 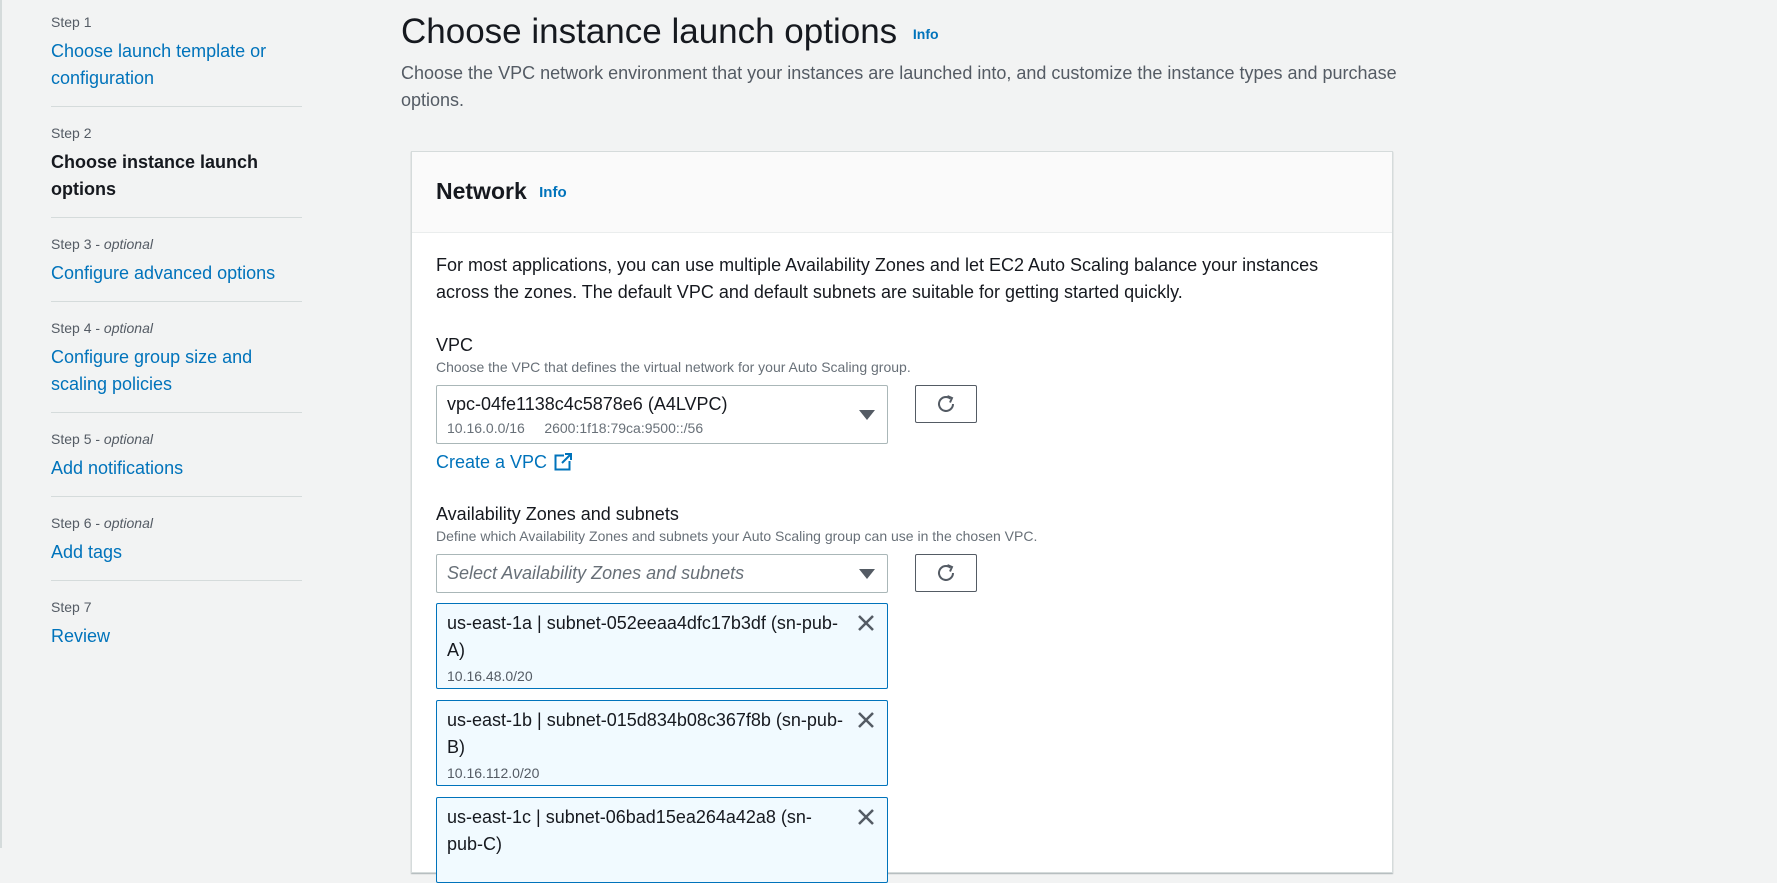 I want to click on step-number: Step 5 - optional, so click(x=102, y=439).